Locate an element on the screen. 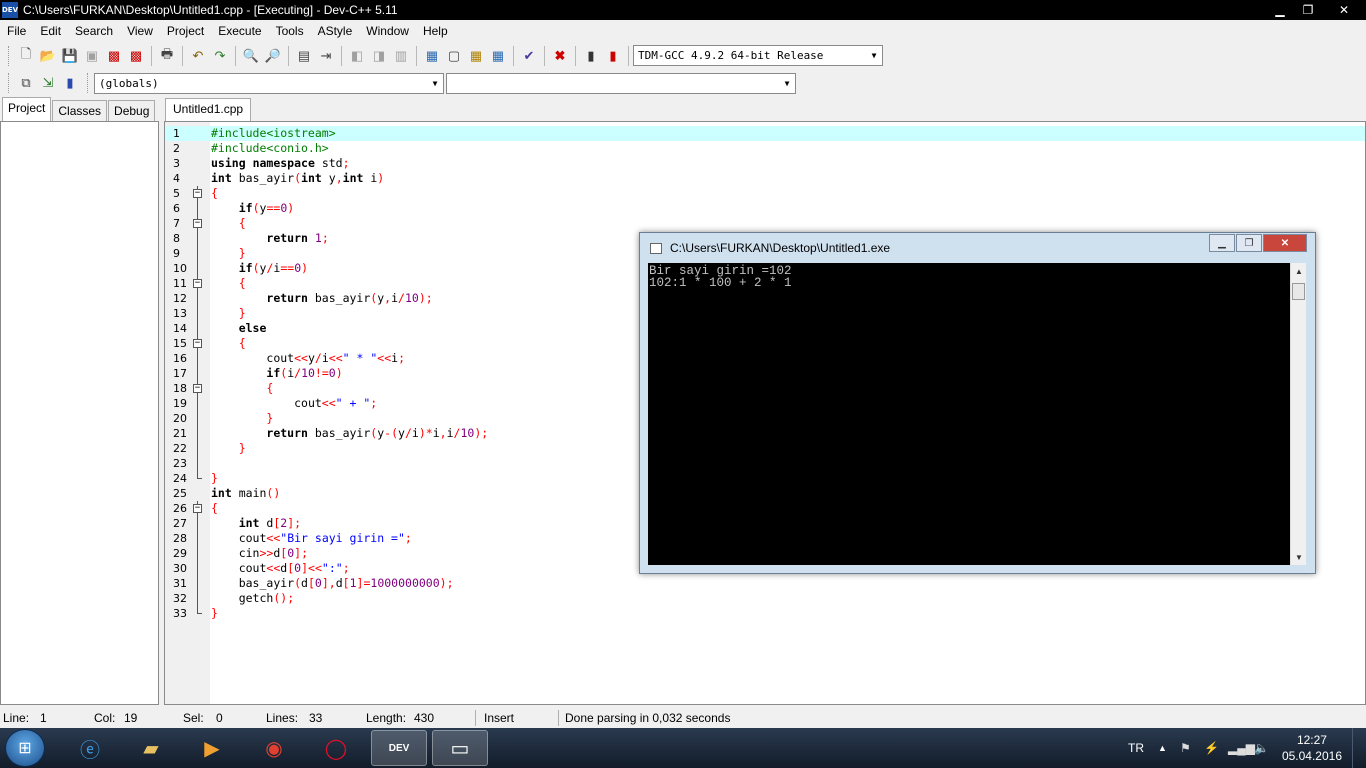 This screenshot has height=768, width=1366. show-hidden-icons-icon: ▲ is located at coordinates (1162, 748).